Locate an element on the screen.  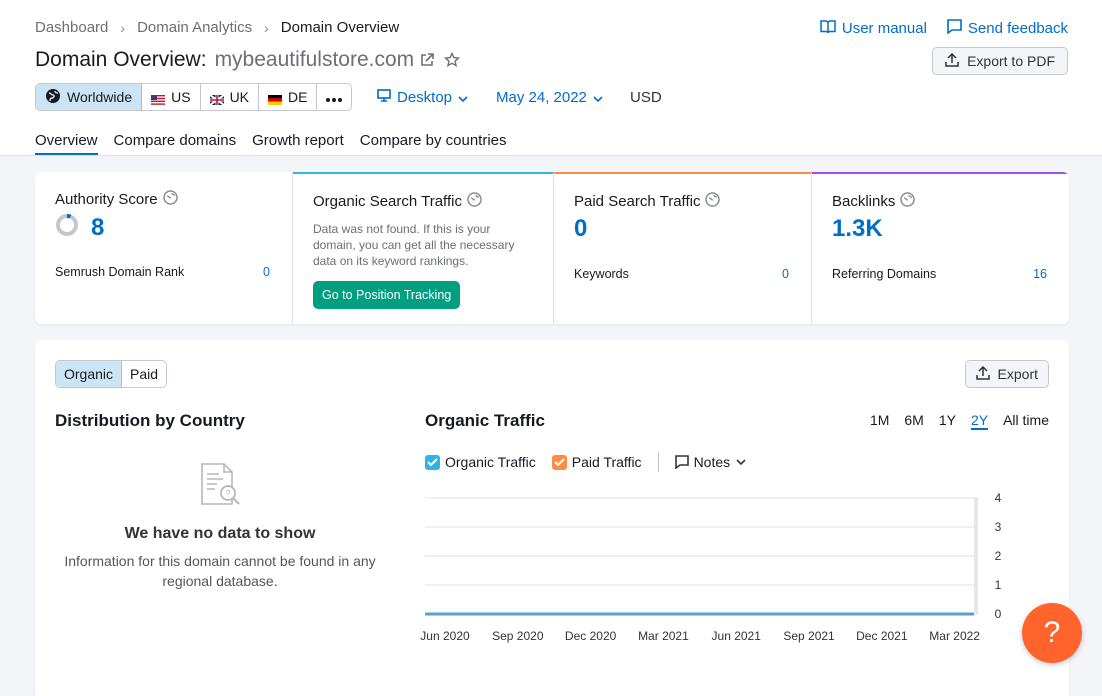
user-manual-label: User manual is located at coordinates (884, 28).